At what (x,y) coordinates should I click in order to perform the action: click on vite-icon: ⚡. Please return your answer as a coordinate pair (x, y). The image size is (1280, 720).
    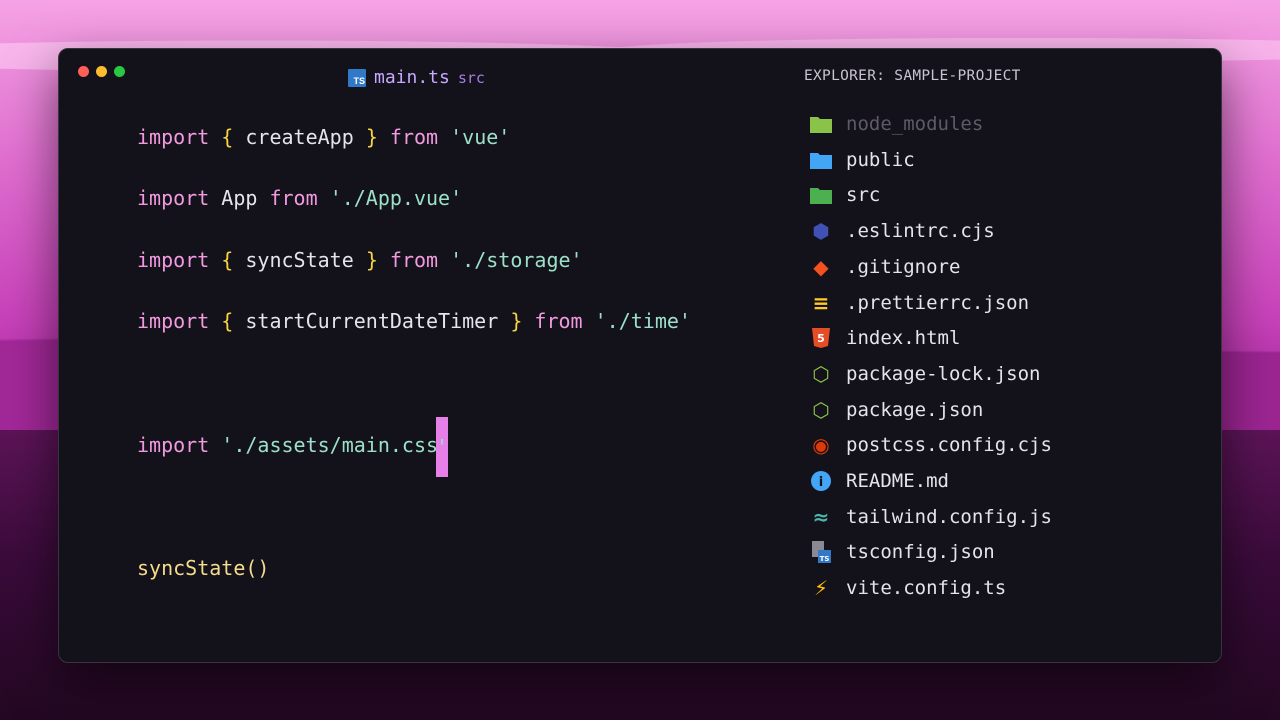
    Looking at the image, I should click on (821, 588).